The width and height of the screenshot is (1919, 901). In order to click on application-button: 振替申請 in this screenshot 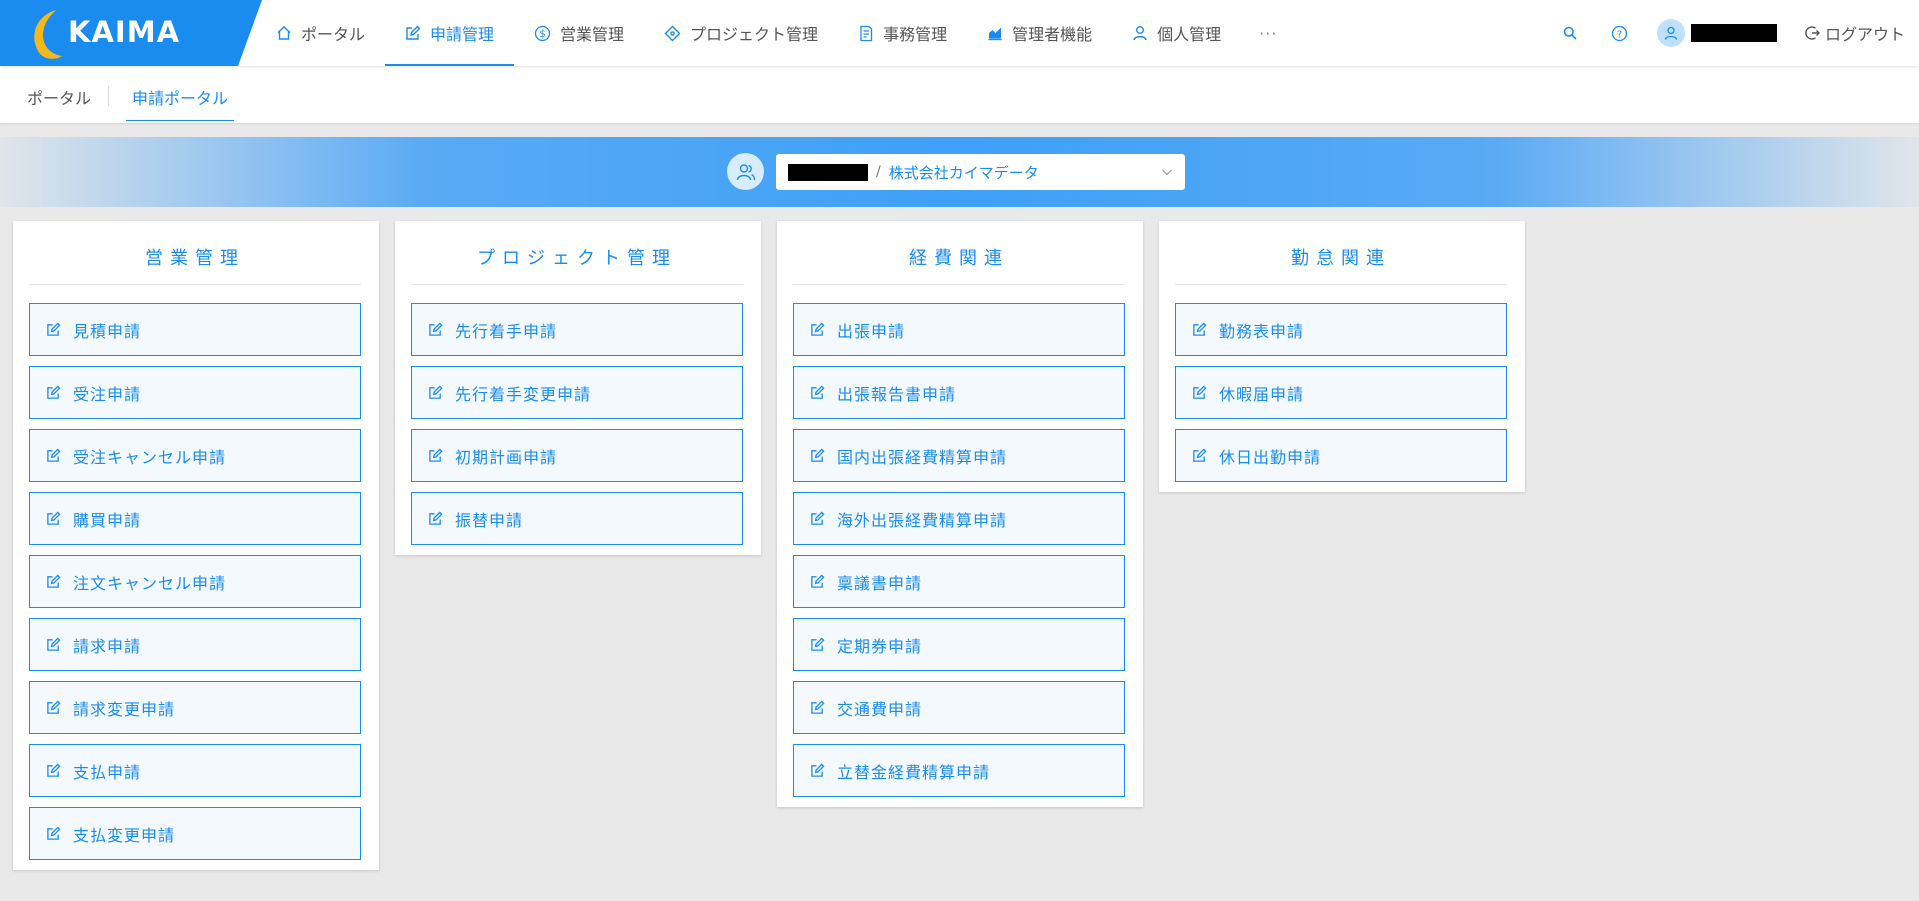, I will do `click(577, 518)`.